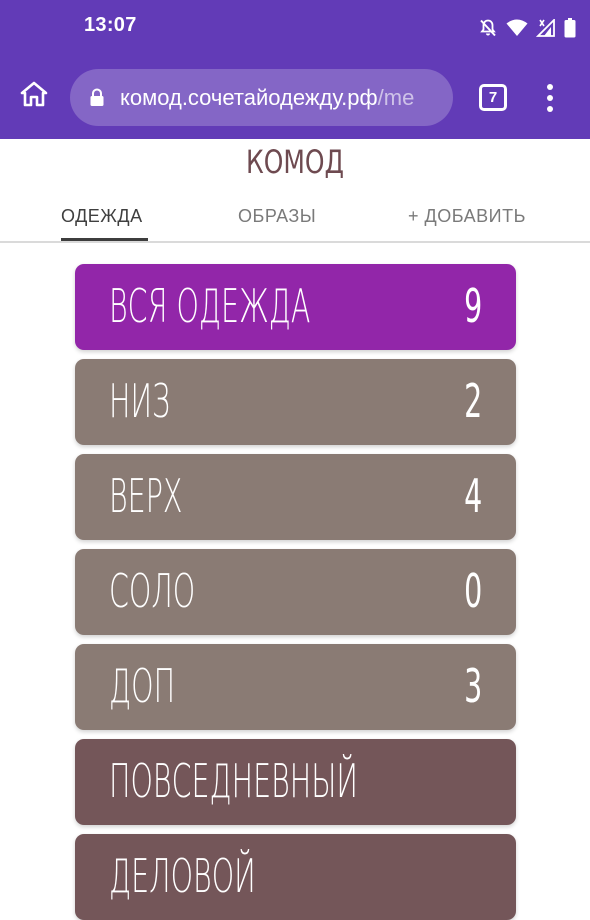 The image size is (590, 920). I want to click on status-bar: 13:07, so click(295, 28).